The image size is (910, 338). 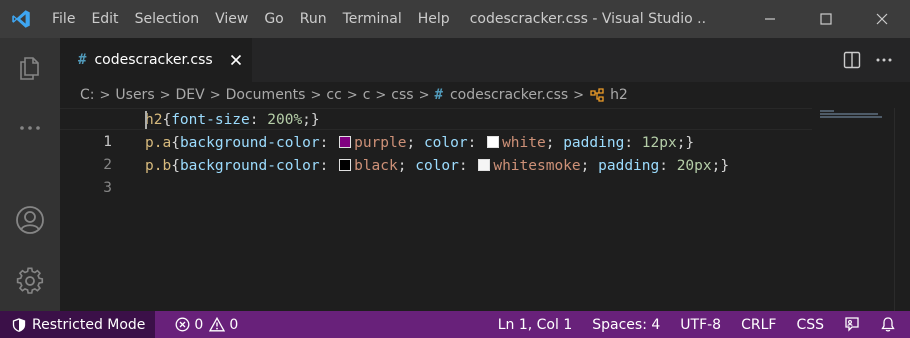 I want to click on menu-terminal: Terminal, so click(x=372, y=19).